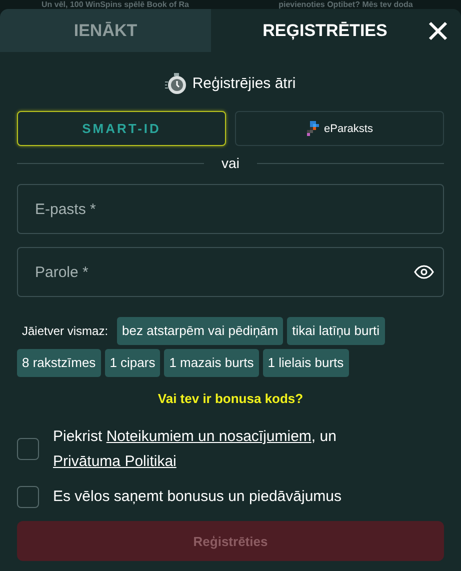 The width and height of the screenshot is (461, 571). I want to click on close-icon, so click(438, 30).